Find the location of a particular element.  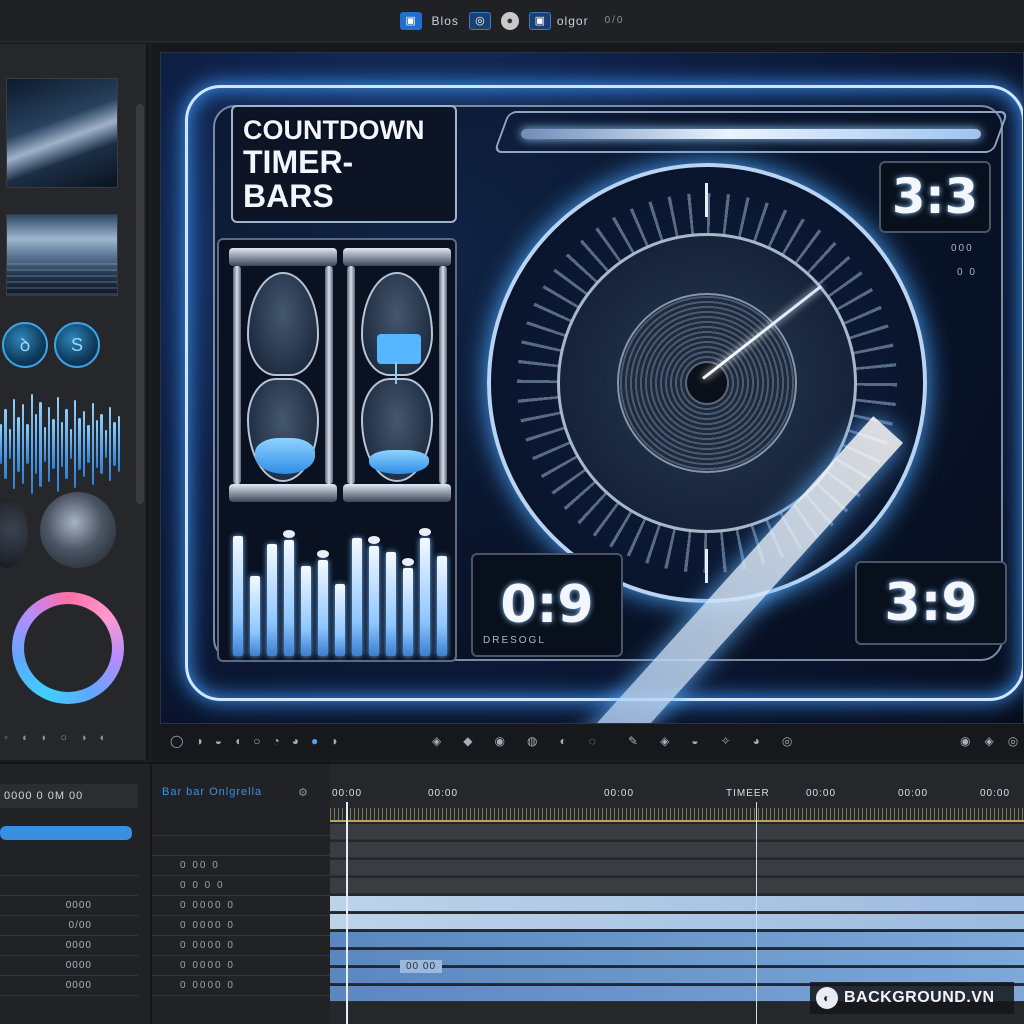

top-toolbar: ▣ Blos ◎ ● ▣ olgor 0/0 is located at coordinates (512, 21).